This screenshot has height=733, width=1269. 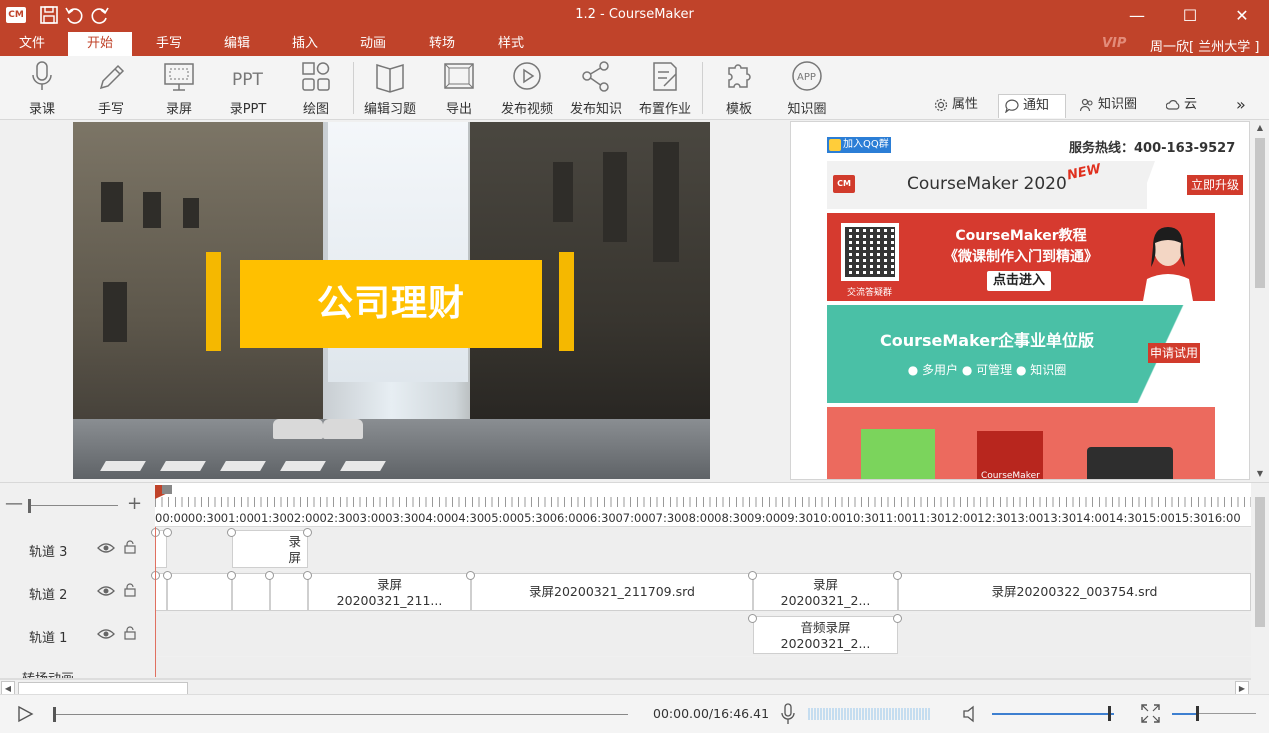 I want to click on draw-button: 绘图, so click(x=316, y=89).